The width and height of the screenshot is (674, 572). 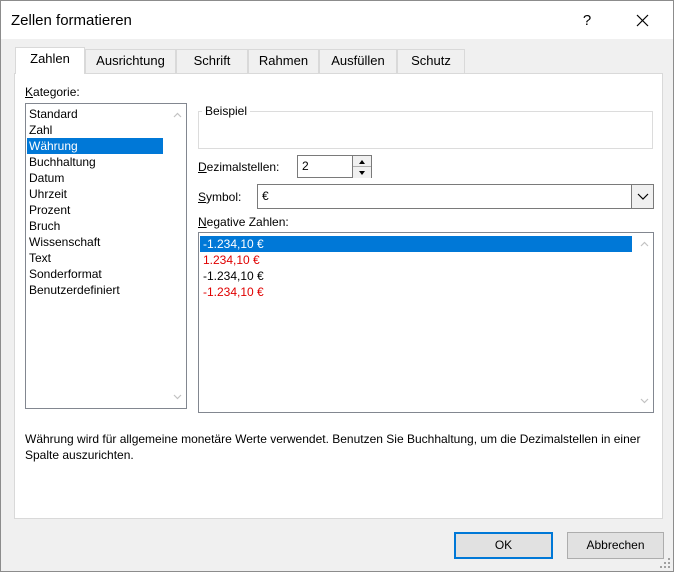 I want to click on decimals-label: Dezimalstellen:, so click(x=238, y=167).